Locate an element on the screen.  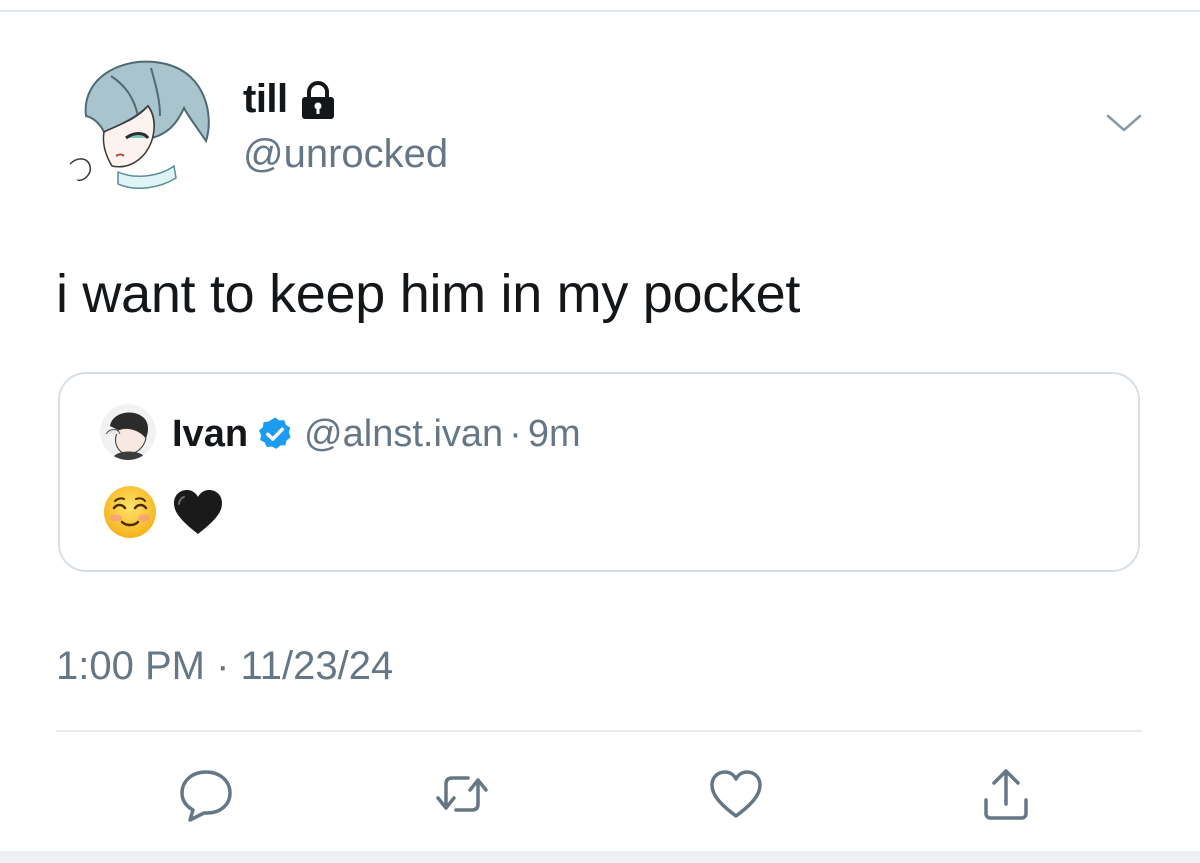
speech-bubble-icon is located at coordinates (206, 796).